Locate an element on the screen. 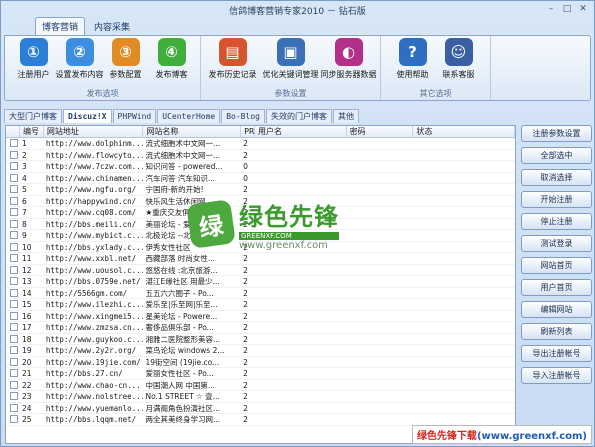 This screenshot has width=595, height=447. history-books-button: ▤ 发布历史记录 is located at coordinates (233, 59).